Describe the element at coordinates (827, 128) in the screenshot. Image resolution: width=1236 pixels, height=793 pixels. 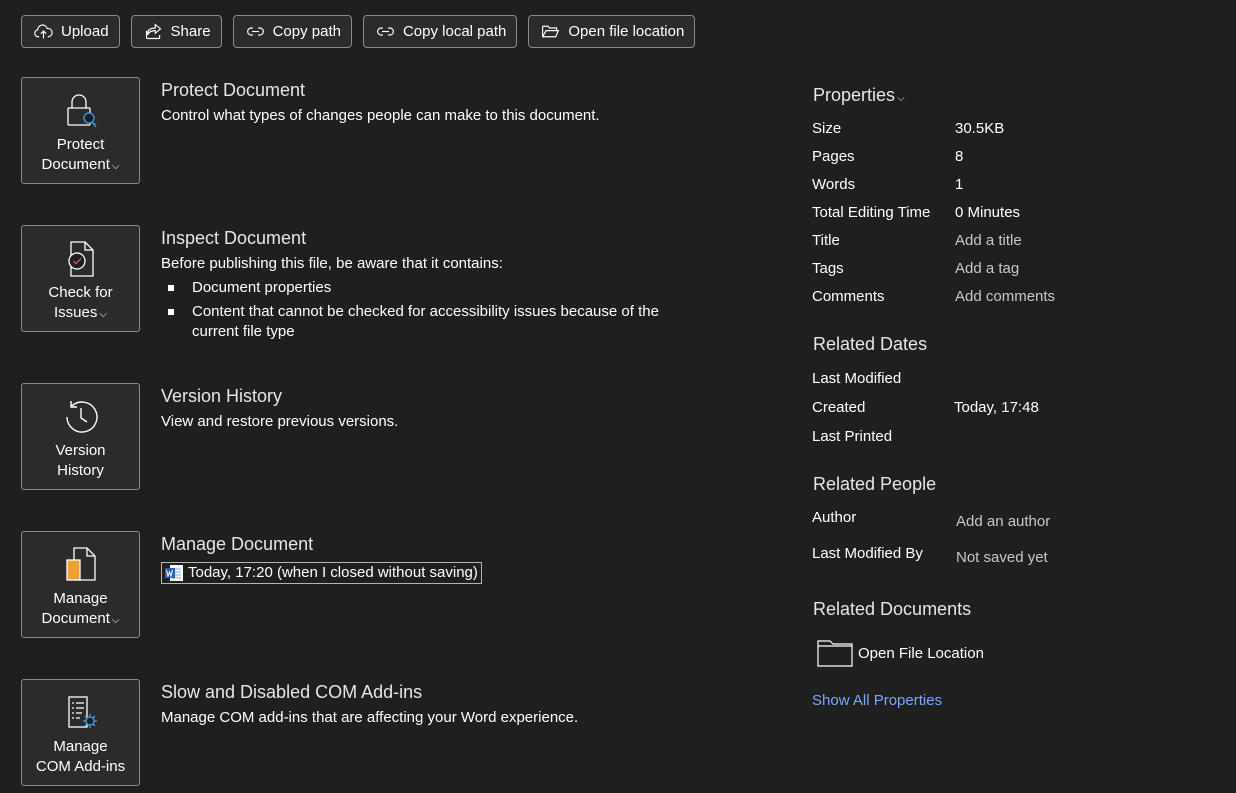
I see `property-key: Size` at that location.